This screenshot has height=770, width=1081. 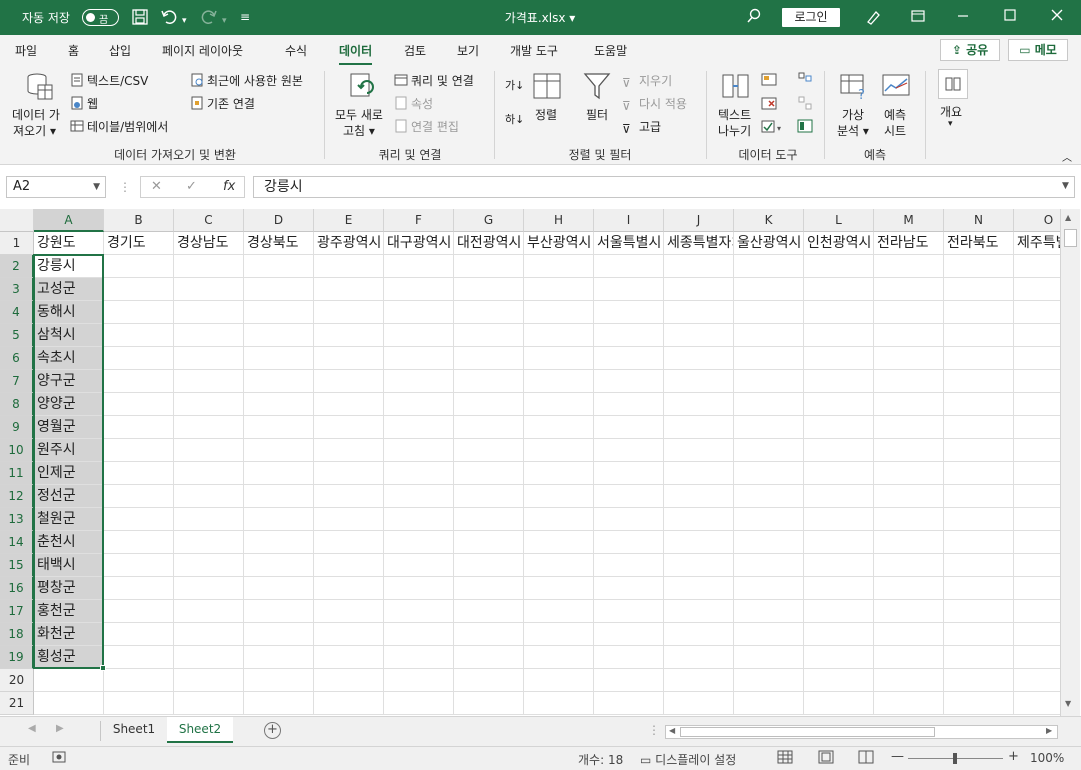 What do you see at coordinates (279, 565) in the screenshot?
I see `cell-d15` at bounding box center [279, 565].